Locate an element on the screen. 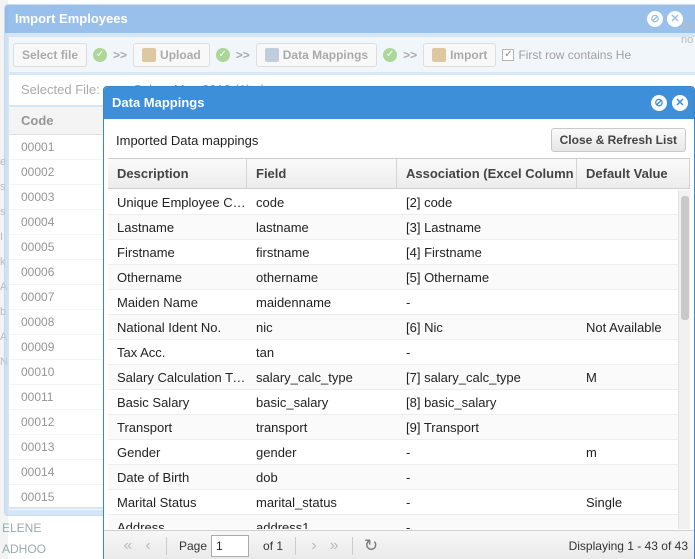 Image resolution: width=695 pixels, height=559 pixels. cell-association: [5] Othername is located at coordinates (448, 277).